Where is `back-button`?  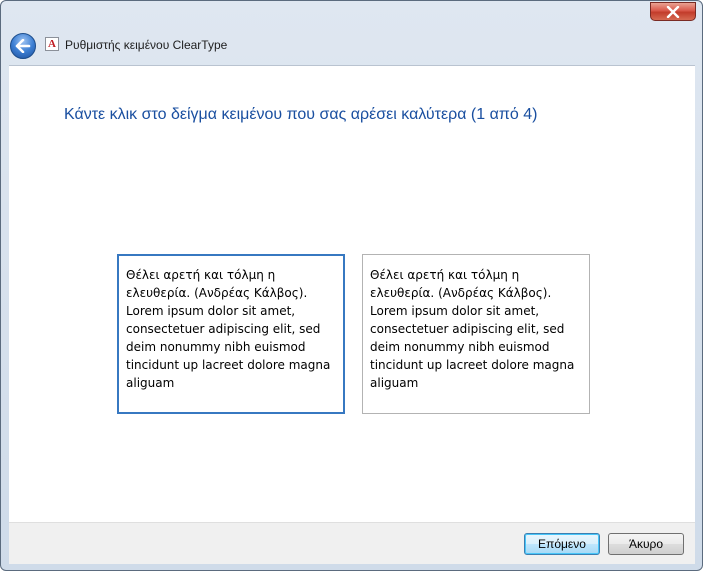
back-button is located at coordinates (23, 46).